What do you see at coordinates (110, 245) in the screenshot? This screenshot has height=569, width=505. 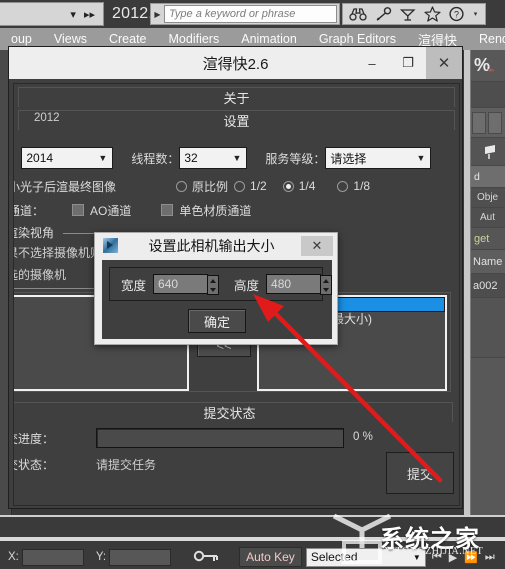 I see `app-icon` at bounding box center [110, 245].